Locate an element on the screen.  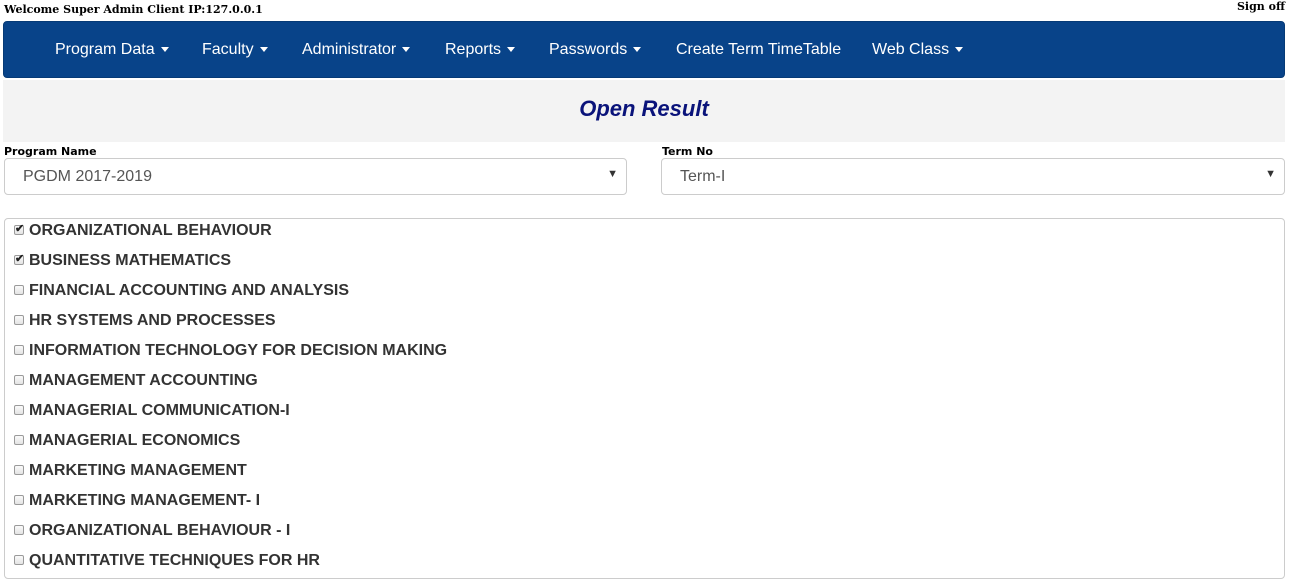
nav-label: Create Term TimeTable is located at coordinates (759, 49).